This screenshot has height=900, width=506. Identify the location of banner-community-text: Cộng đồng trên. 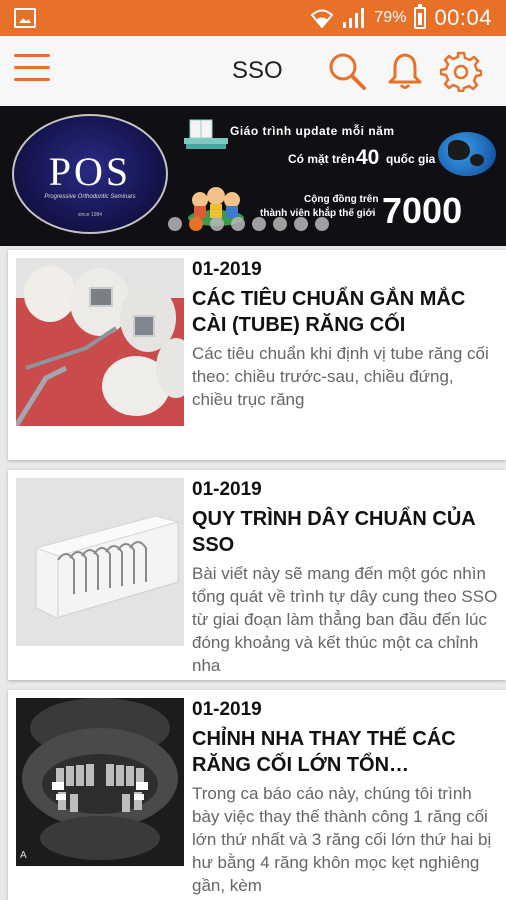
(341, 199).